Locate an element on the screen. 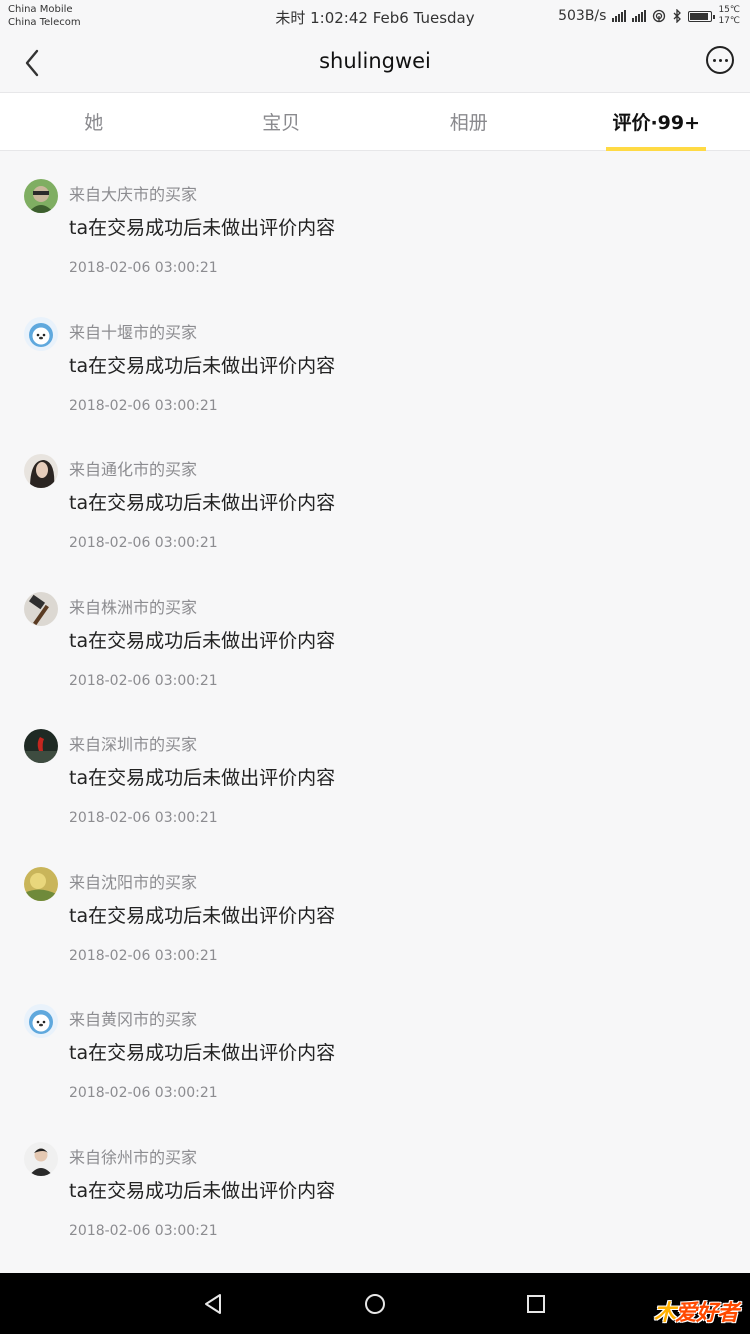 The width and height of the screenshot is (750, 1334). tab-album: 相册 is located at coordinates (469, 121).